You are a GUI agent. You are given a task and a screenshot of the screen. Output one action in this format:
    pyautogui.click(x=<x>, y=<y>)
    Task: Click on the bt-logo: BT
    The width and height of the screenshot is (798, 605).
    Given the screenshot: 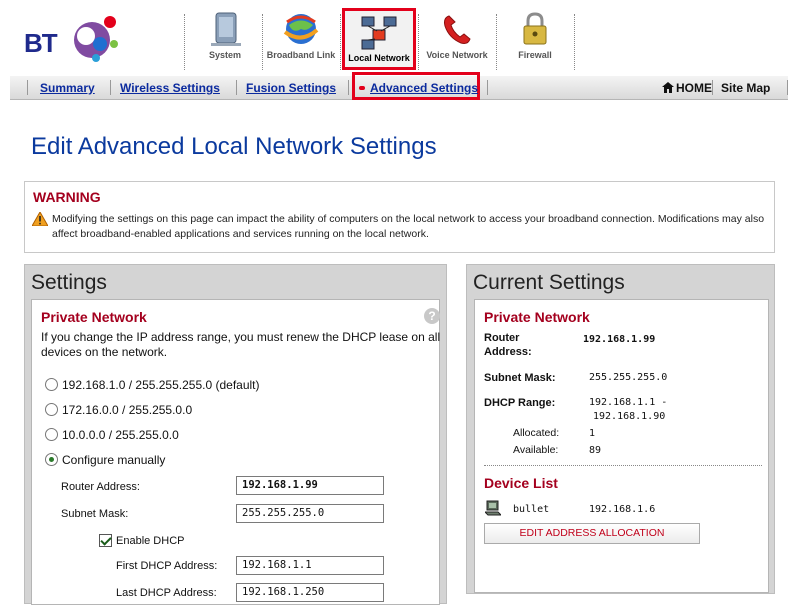 What is the action you would take?
    pyautogui.click(x=74, y=39)
    